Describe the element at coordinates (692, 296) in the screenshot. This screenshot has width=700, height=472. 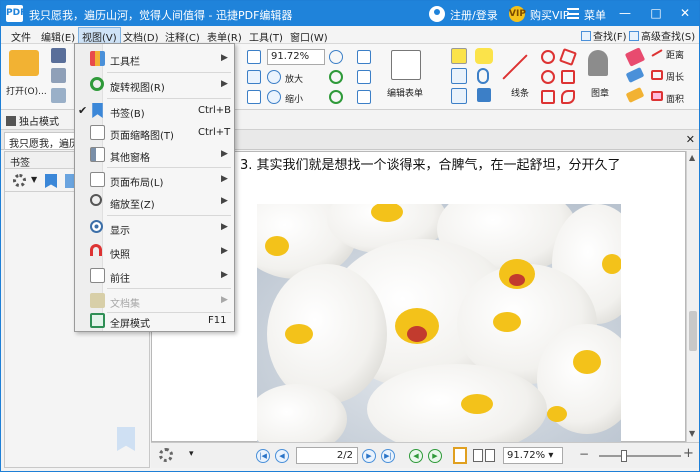
I see `vertical-scrollbar: ▲ ▼` at that location.